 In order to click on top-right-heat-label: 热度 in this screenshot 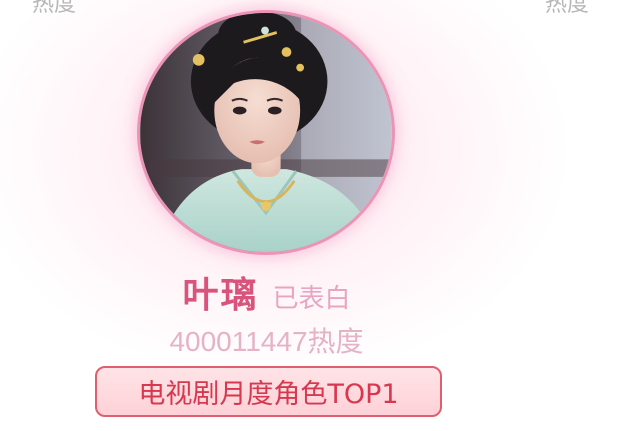, I will do `click(567, 8)`.